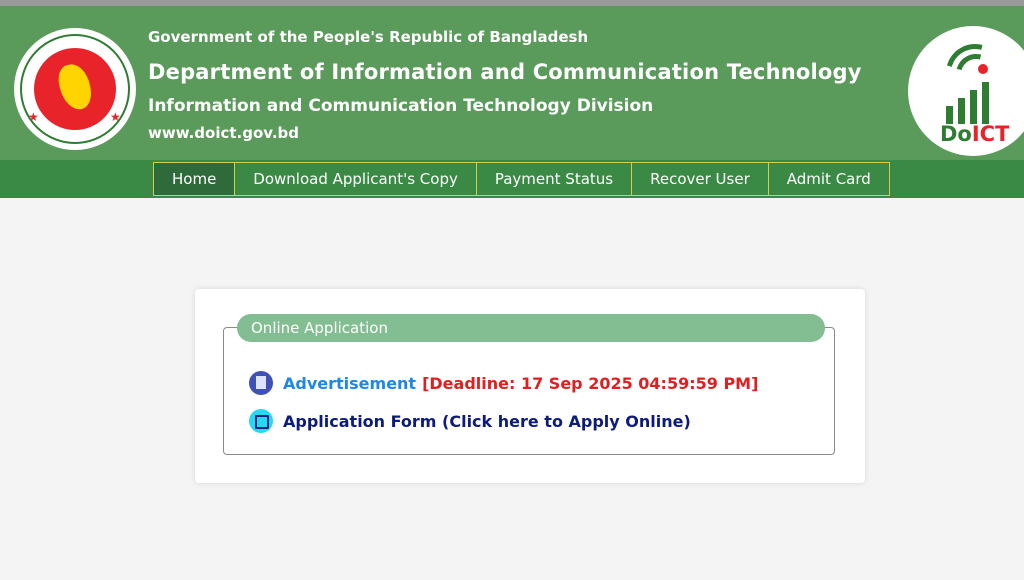  Describe the element at coordinates (531, 328) in the screenshot. I see `panel-title: Online Application` at that location.